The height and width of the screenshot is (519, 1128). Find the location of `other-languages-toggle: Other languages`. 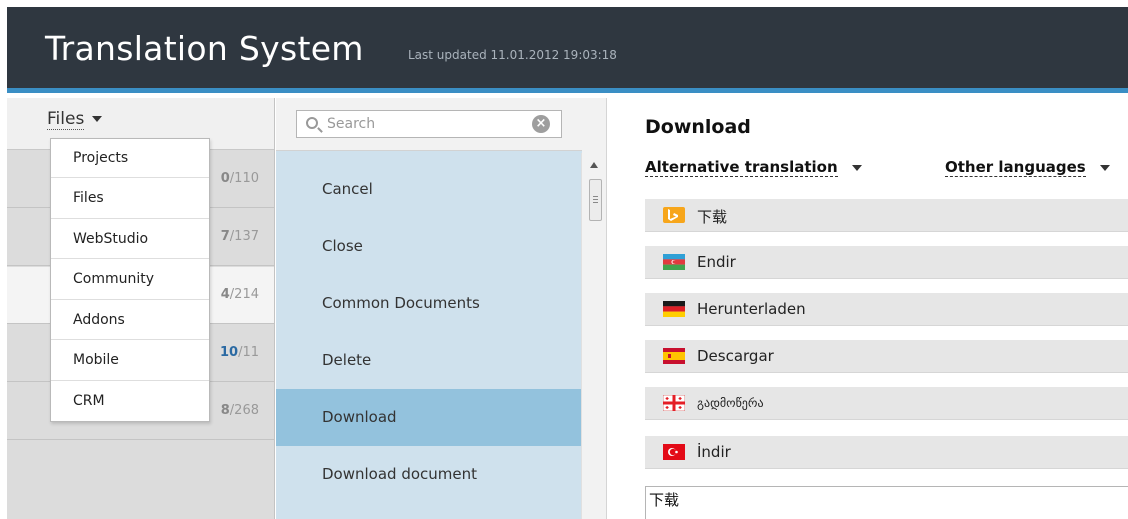

other-languages-toggle: Other languages is located at coordinates (1027, 167).